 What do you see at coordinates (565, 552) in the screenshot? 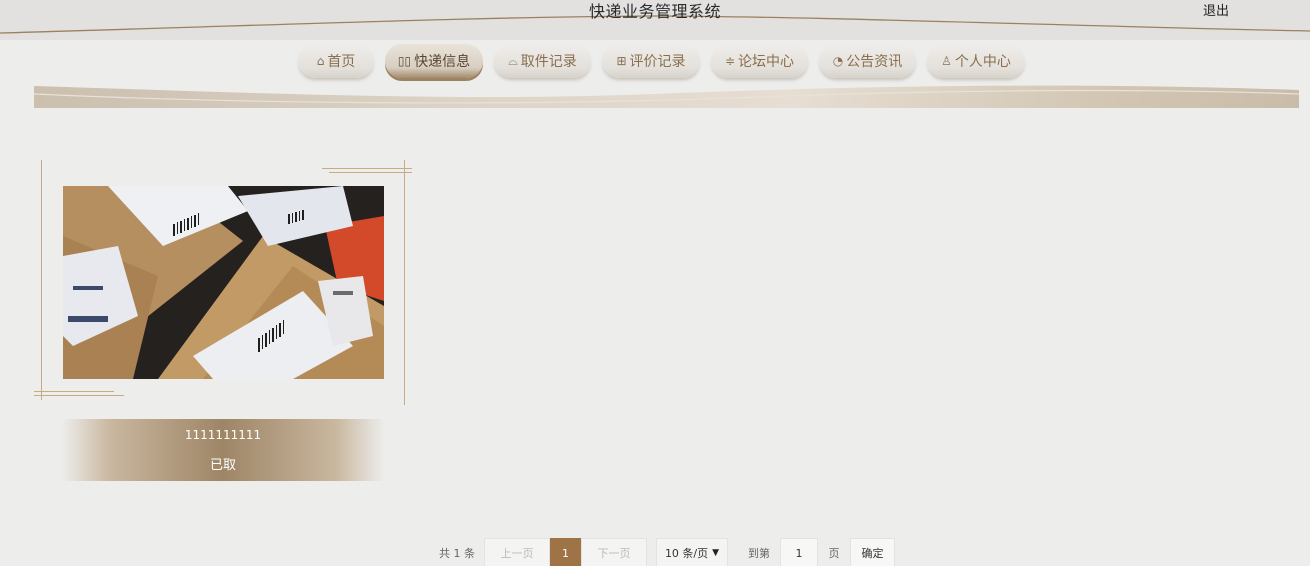
I see `current-page-button: 1` at bounding box center [565, 552].